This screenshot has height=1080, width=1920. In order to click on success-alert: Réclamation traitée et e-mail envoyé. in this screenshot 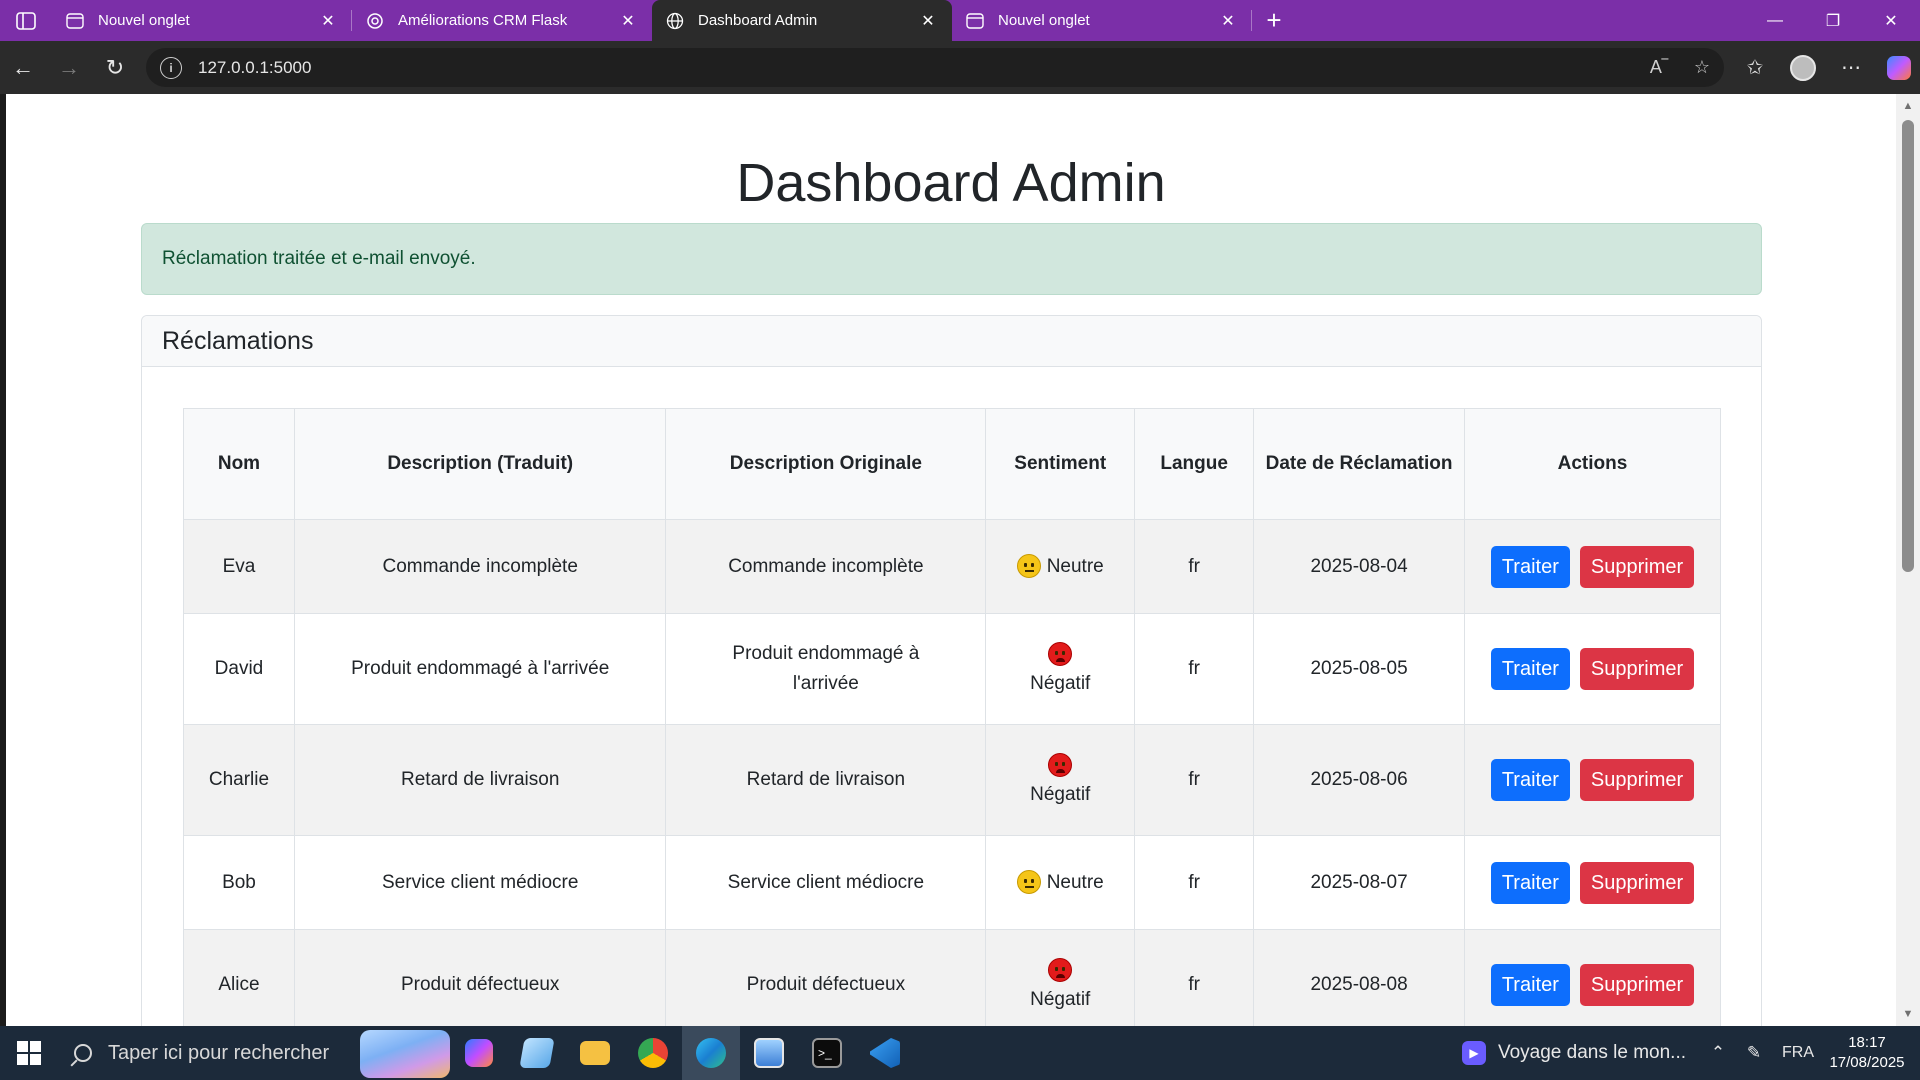, I will do `click(951, 259)`.